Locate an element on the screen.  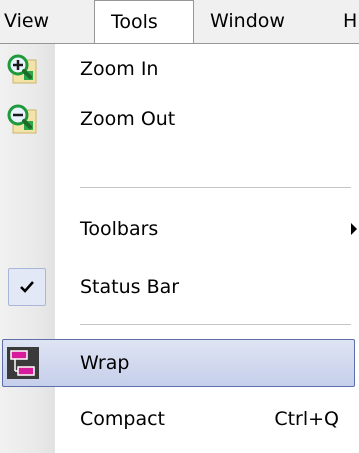
menu-bar: View Tools Window H is located at coordinates (179, 22).